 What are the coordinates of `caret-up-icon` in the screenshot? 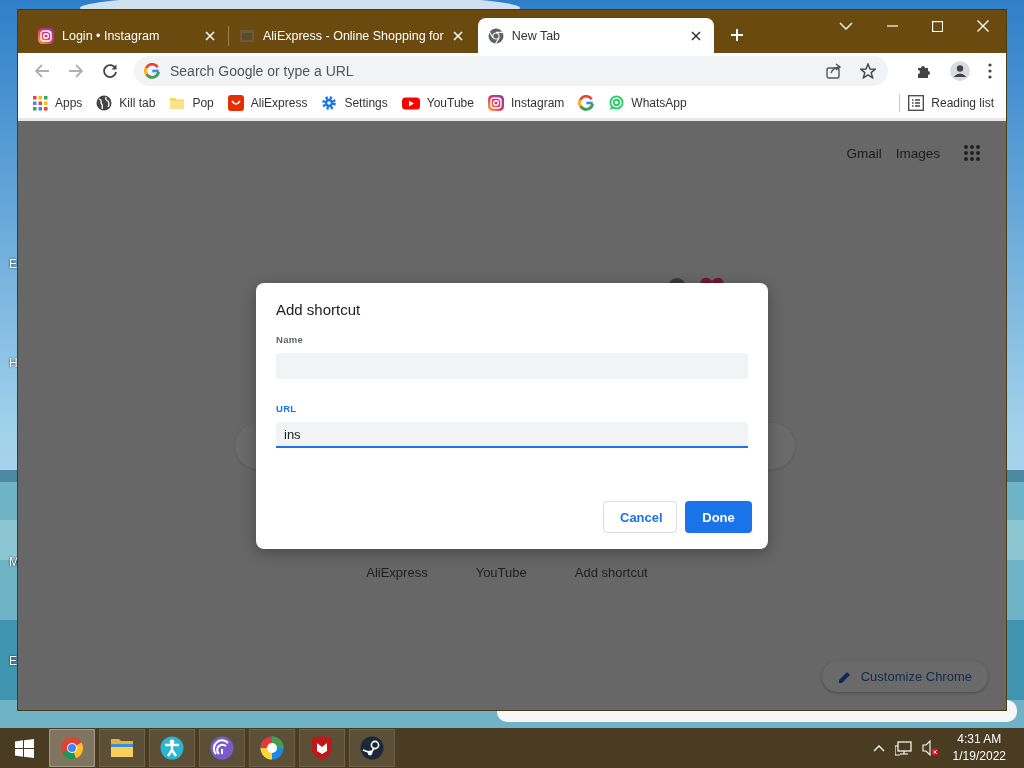 It's located at (878, 748).